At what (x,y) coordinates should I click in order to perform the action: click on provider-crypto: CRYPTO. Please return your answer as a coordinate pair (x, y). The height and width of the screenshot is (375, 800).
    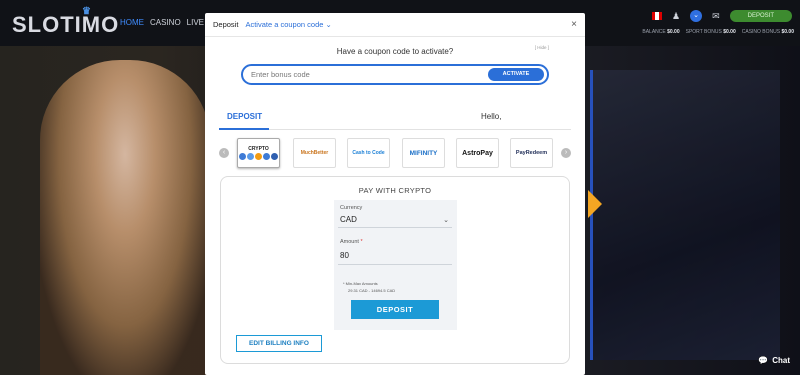
    Looking at the image, I should click on (258, 153).